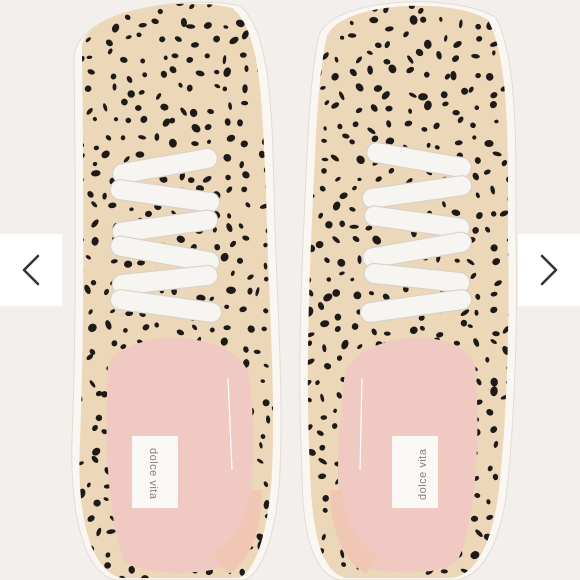 This screenshot has height=580, width=580. I want to click on chevron-right-icon, so click(549, 270).